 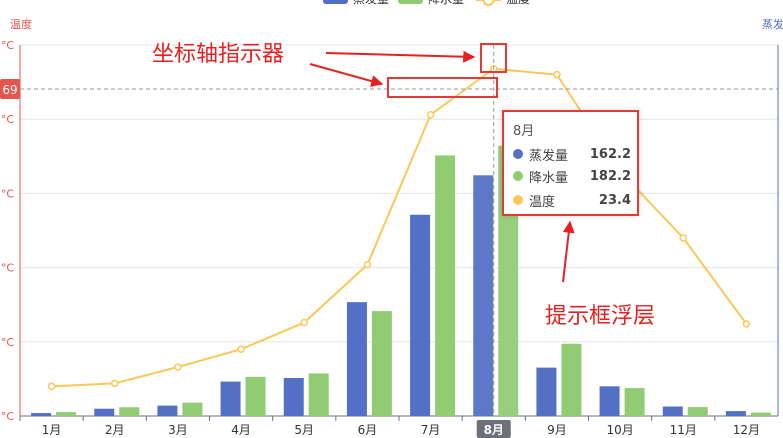 I want to click on x-tick-label: 11月, so click(x=683, y=430).